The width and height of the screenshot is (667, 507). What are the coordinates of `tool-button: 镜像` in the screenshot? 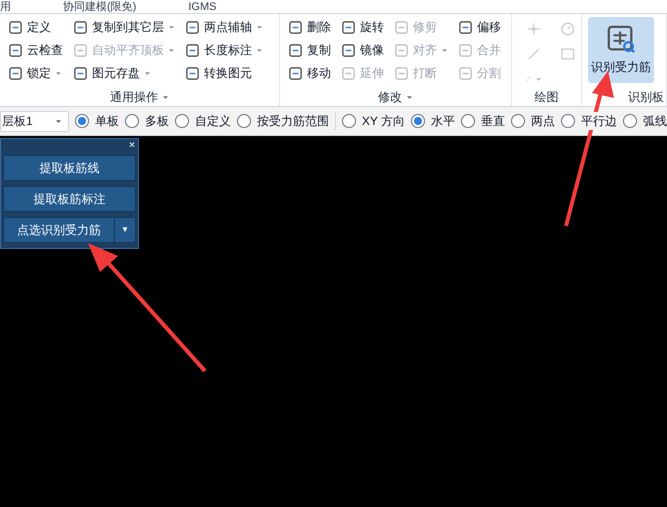 It's located at (362, 50).